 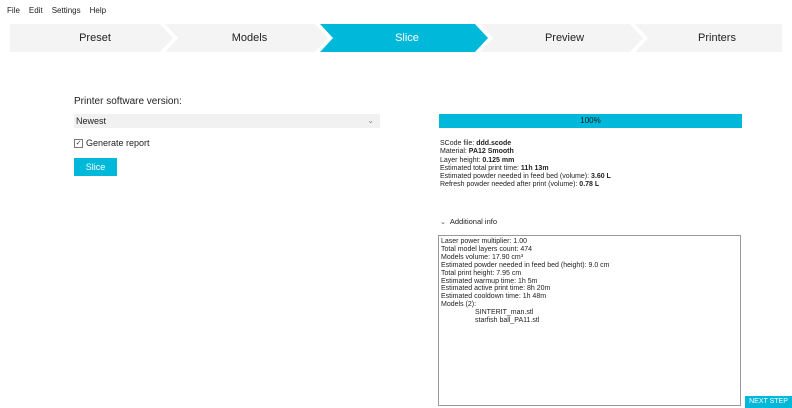 I want to click on summary-material: Material: PA12 Smooth, so click(x=477, y=152).